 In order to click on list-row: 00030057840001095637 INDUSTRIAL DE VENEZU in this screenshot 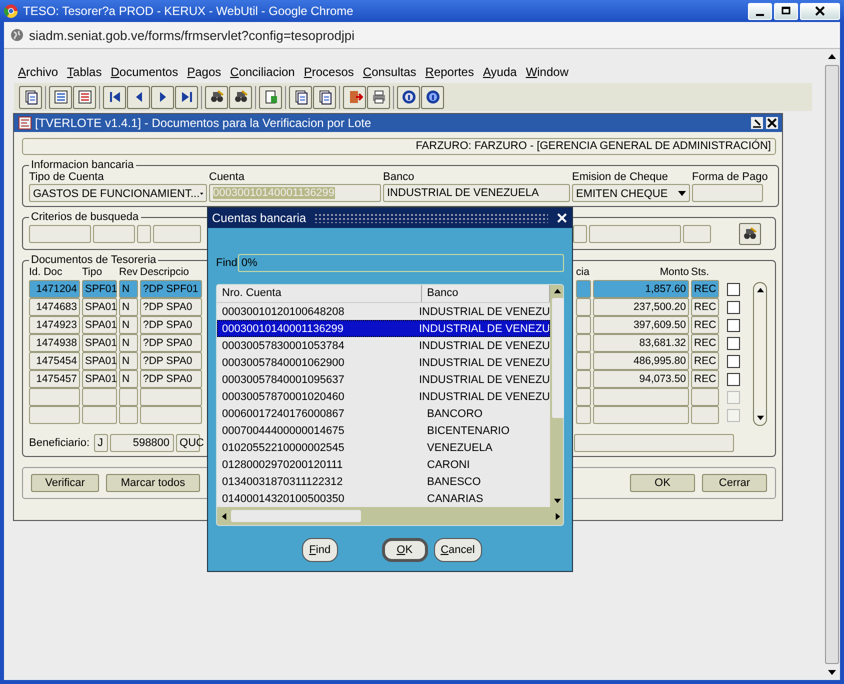, I will do `click(383, 379)`.